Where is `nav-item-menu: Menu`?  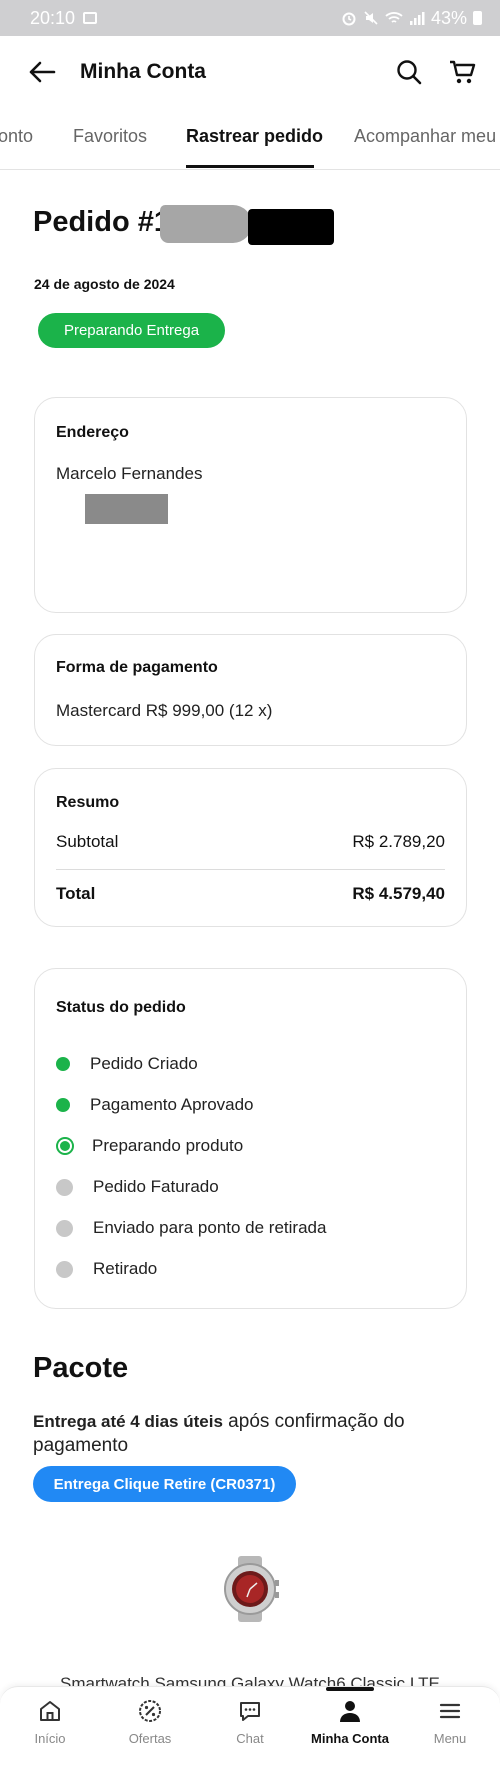 nav-item-menu: Menu is located at coordinates (450, 1722).